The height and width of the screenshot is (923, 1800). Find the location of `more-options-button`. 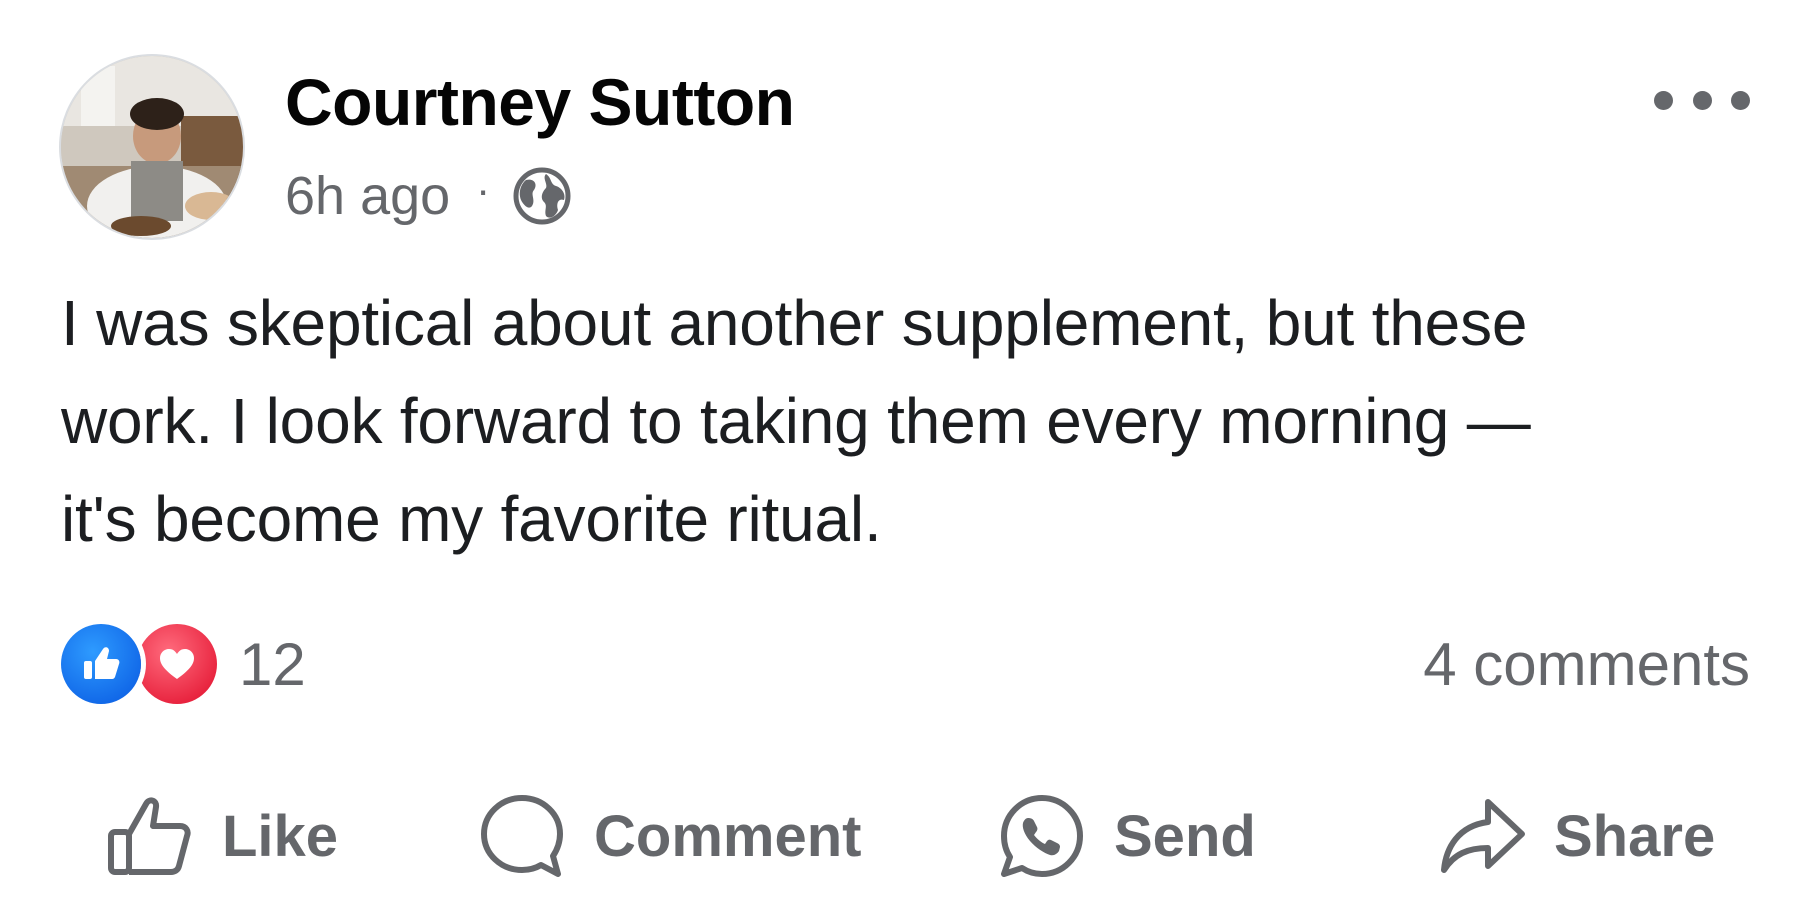

more-options-button is located at coordinates (1702, 100).